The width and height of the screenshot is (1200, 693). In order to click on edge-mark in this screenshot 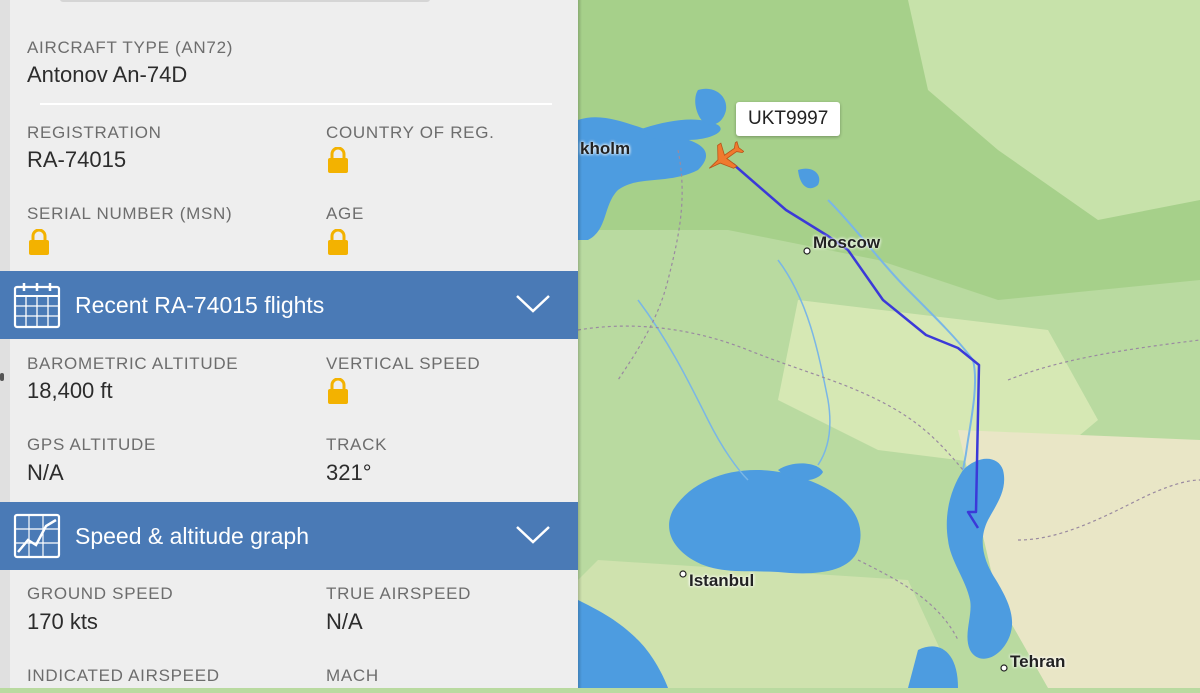, I will do `click(2, 377)`.